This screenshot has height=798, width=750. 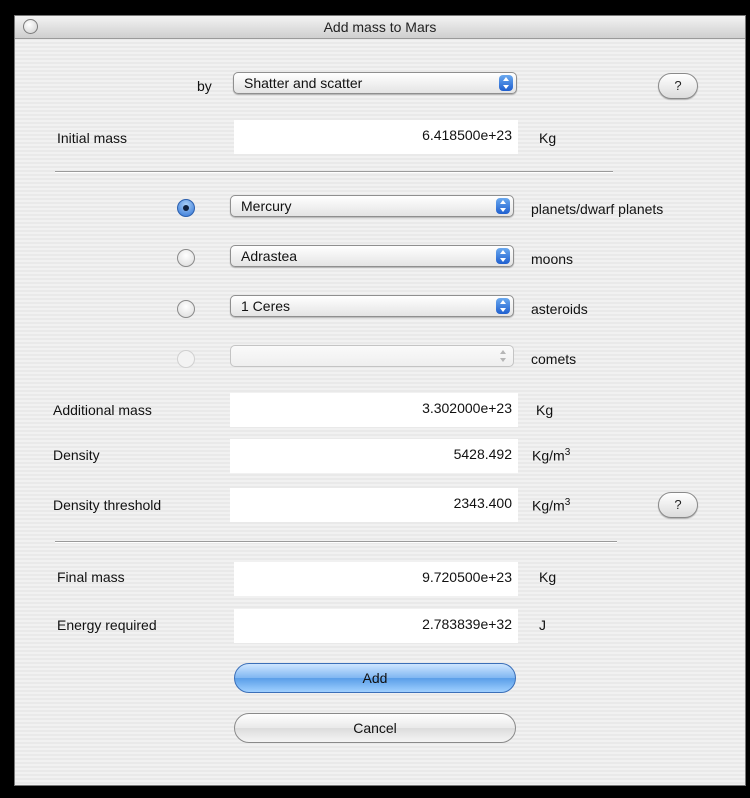 I want to click on moons-select-value: Adrastea, so click(x=269, y=256).